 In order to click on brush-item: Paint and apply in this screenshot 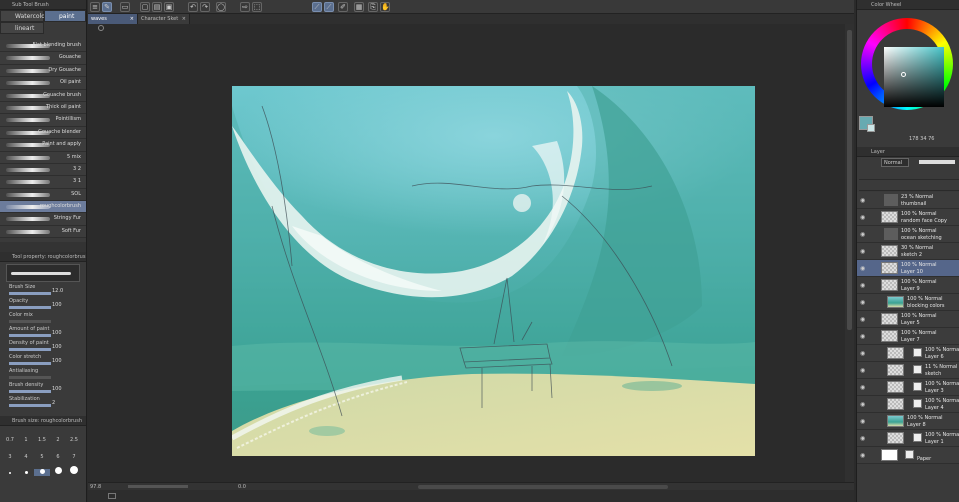, I will do `click(43, 145)`.